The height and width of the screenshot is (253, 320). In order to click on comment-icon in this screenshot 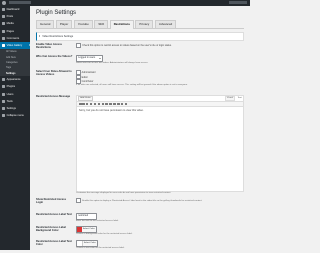, I will do `click(3, 38)`.